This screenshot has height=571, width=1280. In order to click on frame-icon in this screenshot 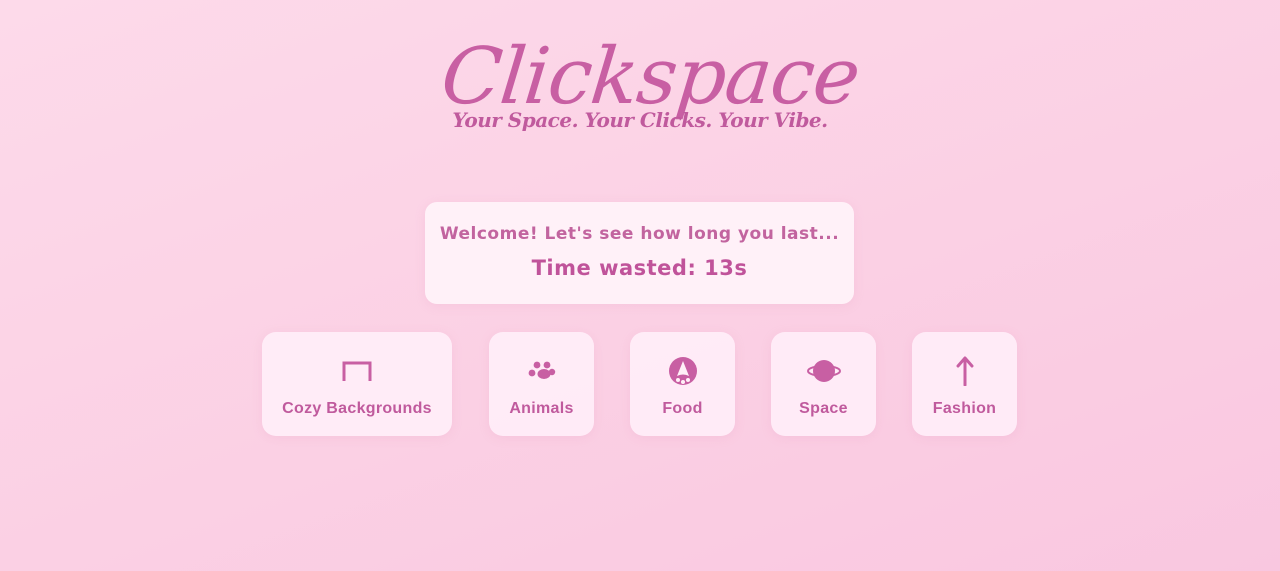, I will do `click(357, 371)`.